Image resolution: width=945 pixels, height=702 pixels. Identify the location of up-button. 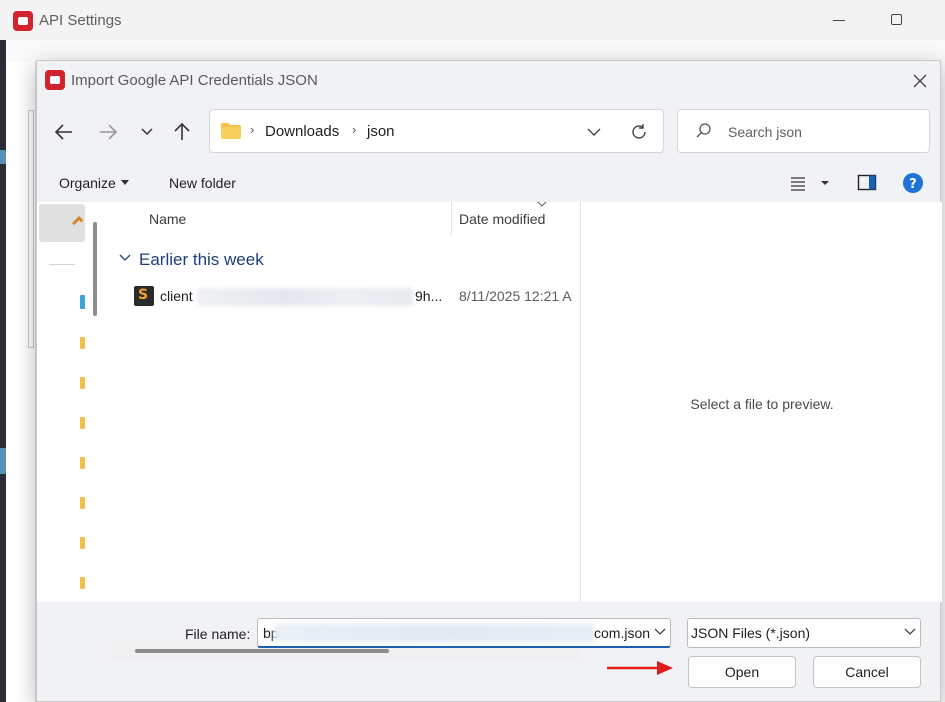
(182, 132).